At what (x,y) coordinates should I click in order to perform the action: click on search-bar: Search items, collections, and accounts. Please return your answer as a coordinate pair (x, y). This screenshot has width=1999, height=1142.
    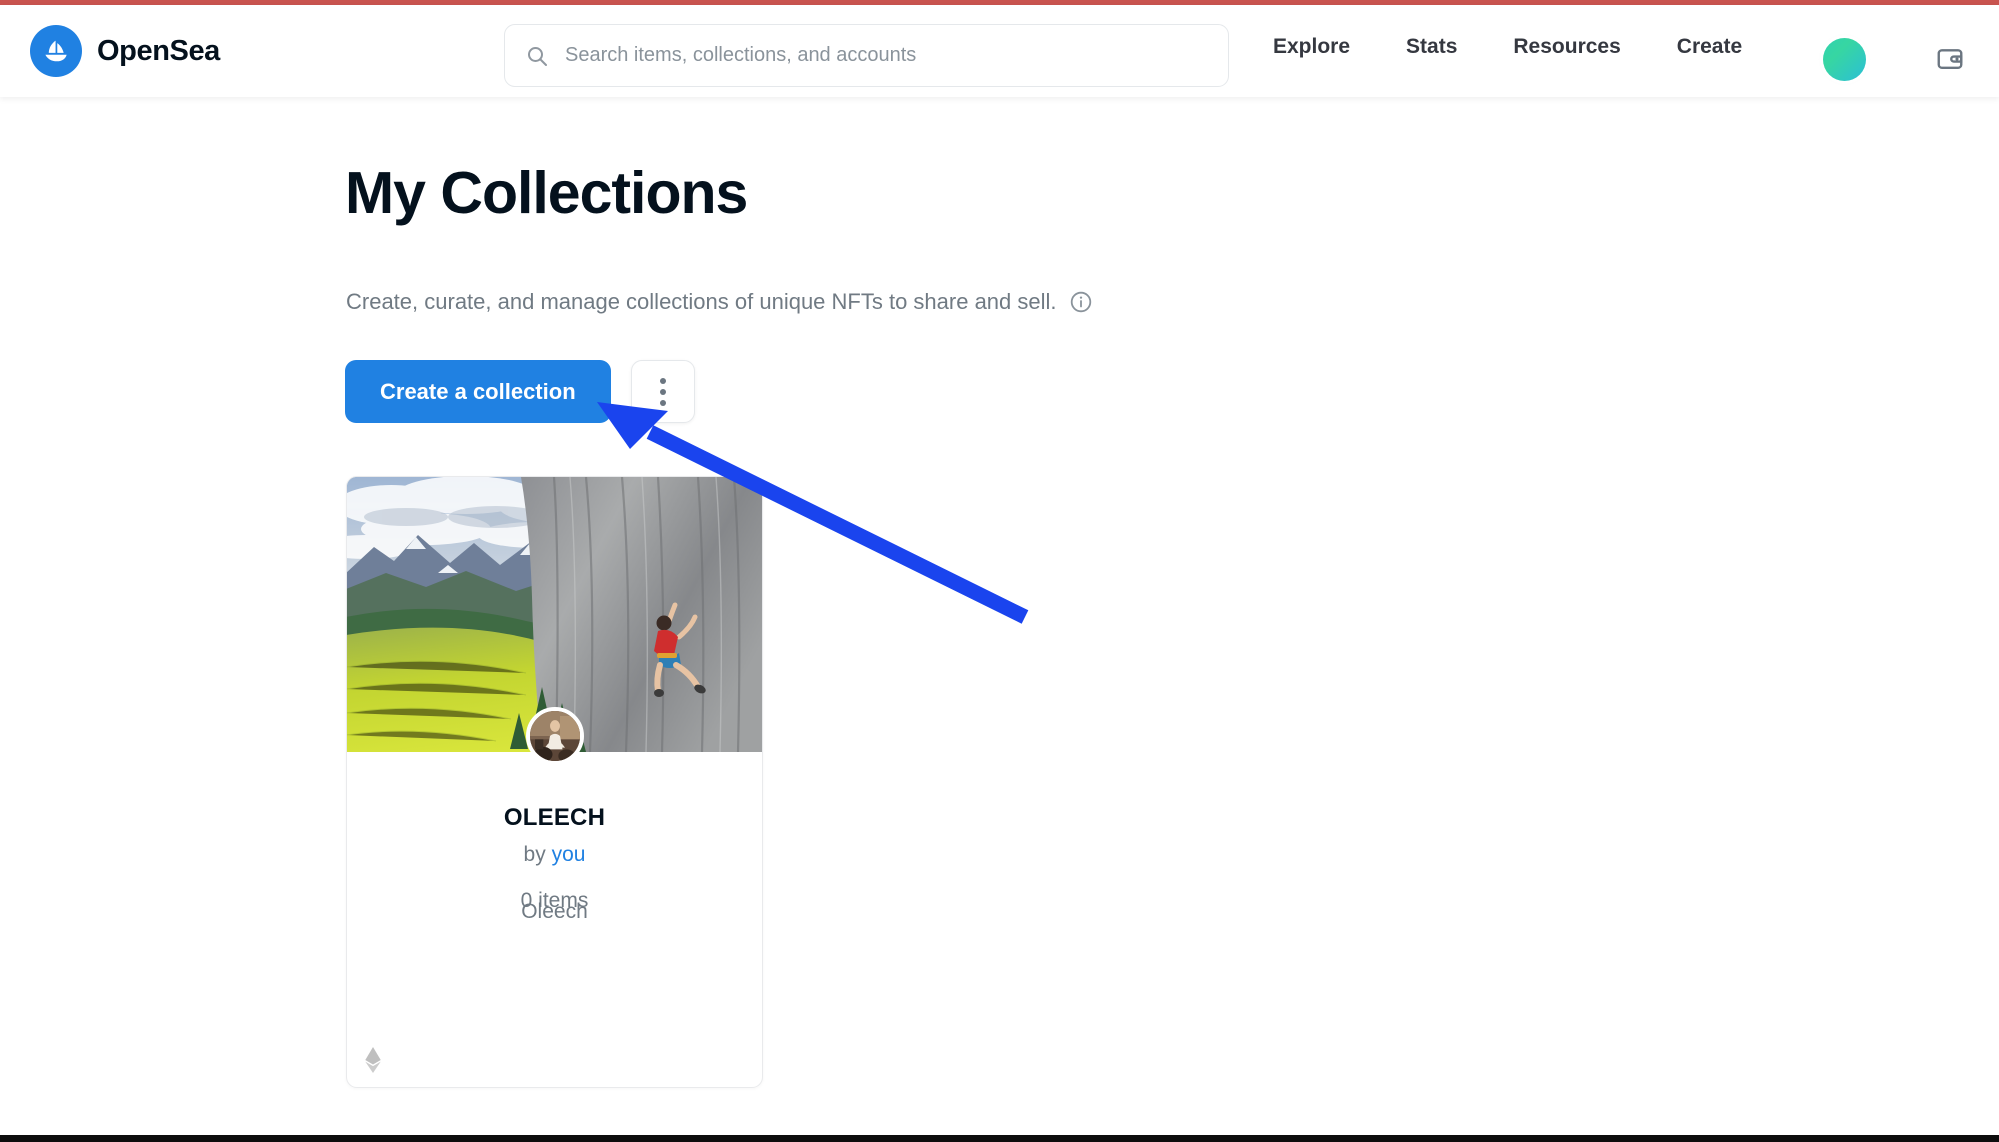
    Looking at the image, I should click on (866, 55).